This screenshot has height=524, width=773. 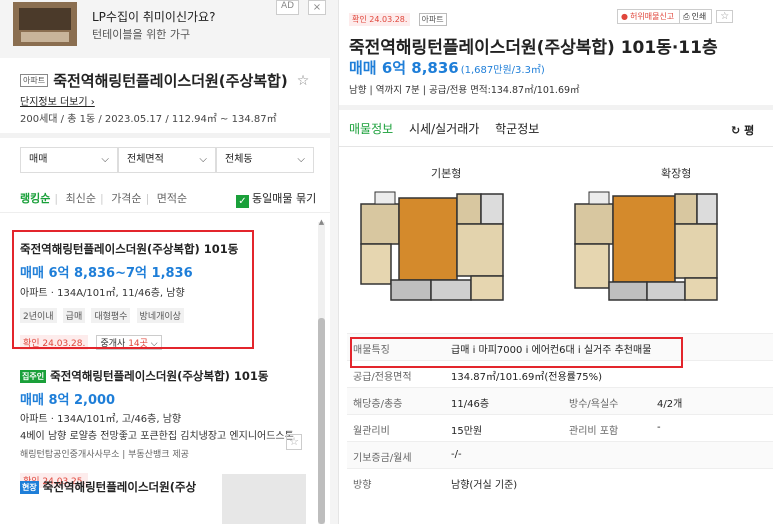 I want to click on sort-price: 가격순, so click(x=126, y=198).